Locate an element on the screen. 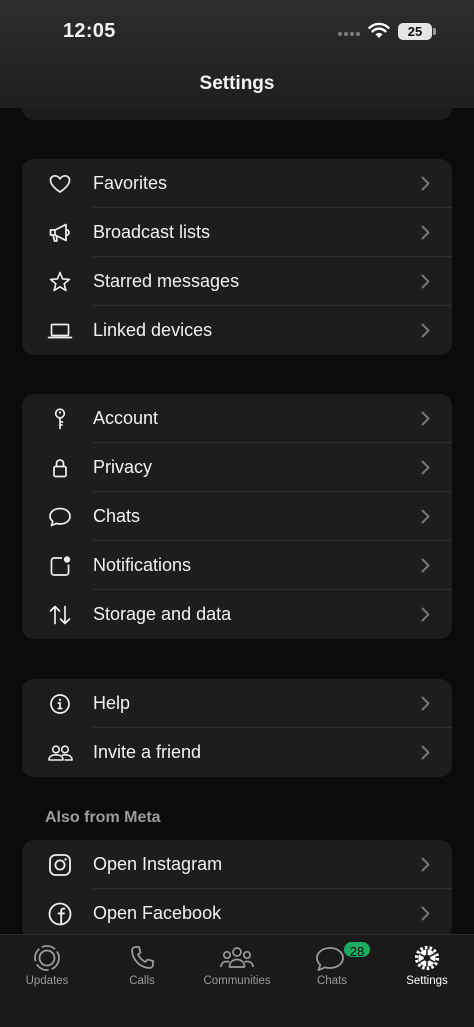 The image size is (474, 1027). storage-arrows-icon is located at coordinates (60, 615).